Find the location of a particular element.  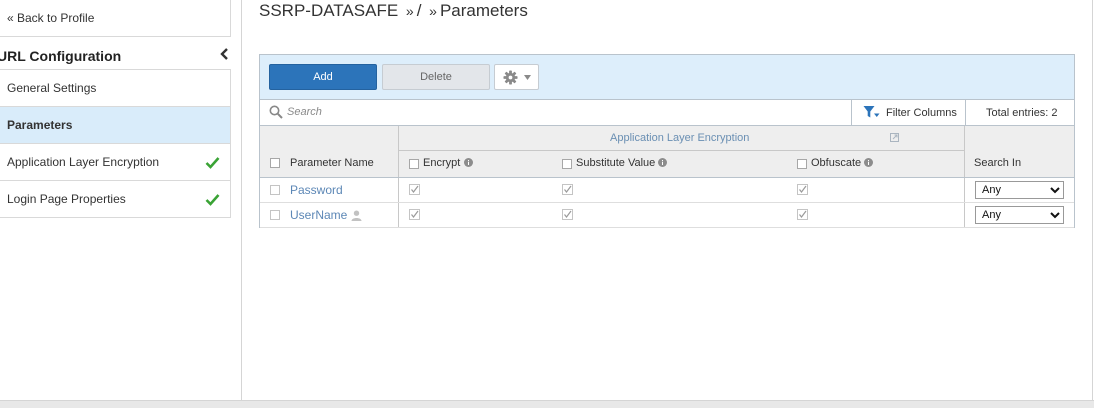

parameter-name-link: Password is located at coordinates (316, 190).